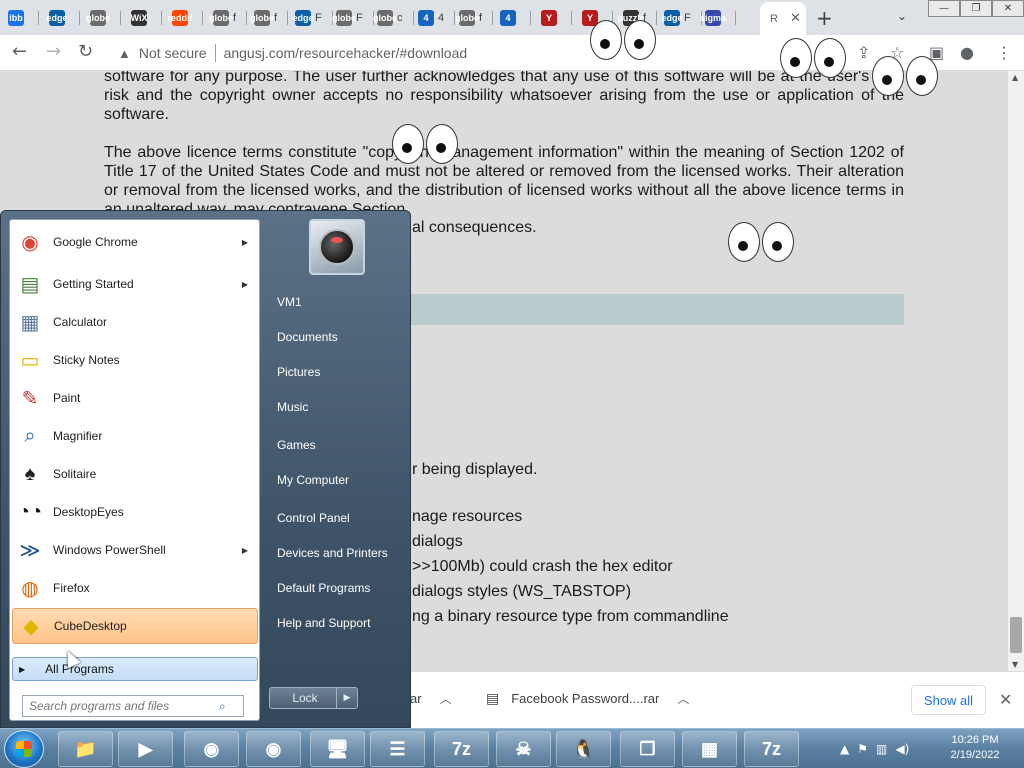  Describe the element at coordinates (85, 749) in the screenshot. I see `file-explorer-icon: 📁` at that location.